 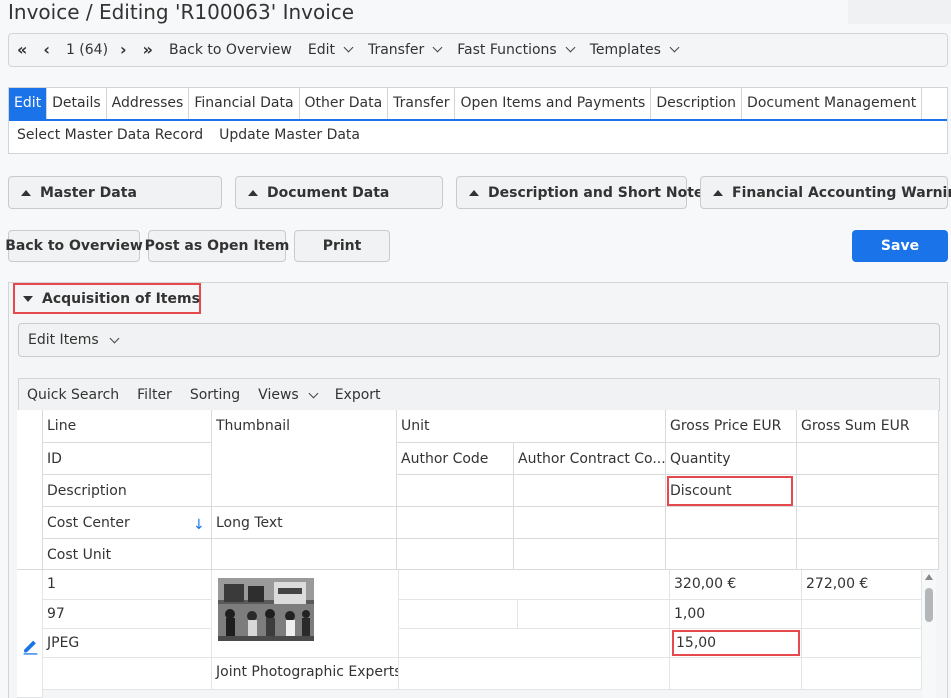 What do you see at coordinates (507, 50) in the screenshot?
I see `fast-functions-menu-label: Fast Functions` at bounding box center [507, 50].